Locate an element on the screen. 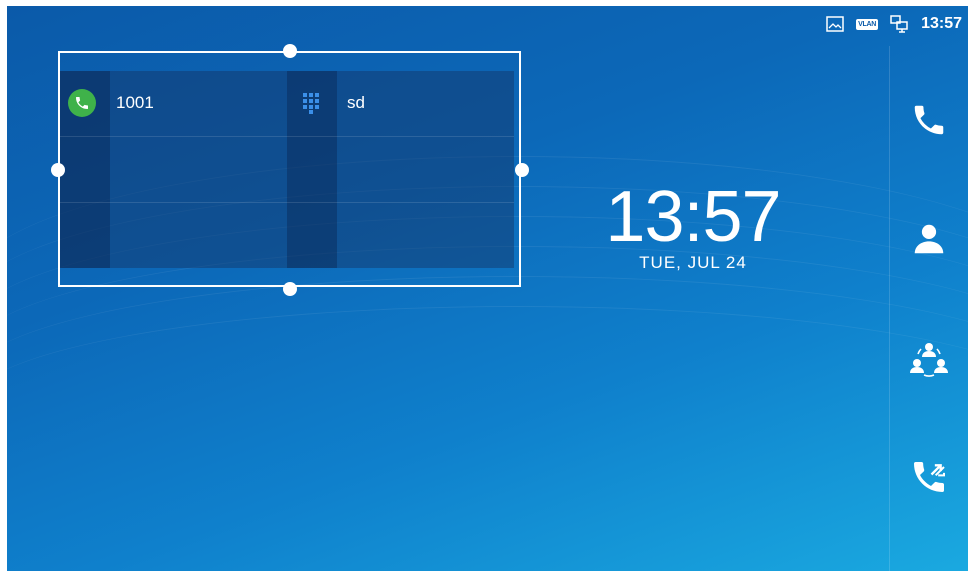  contact-icon is located at coordinates (929, 241).